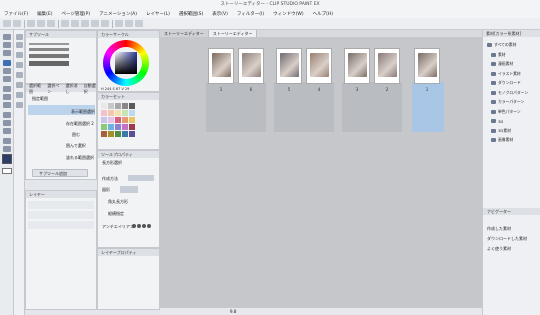  I want to click on material-folder-item: 3D, so click(497, 121).